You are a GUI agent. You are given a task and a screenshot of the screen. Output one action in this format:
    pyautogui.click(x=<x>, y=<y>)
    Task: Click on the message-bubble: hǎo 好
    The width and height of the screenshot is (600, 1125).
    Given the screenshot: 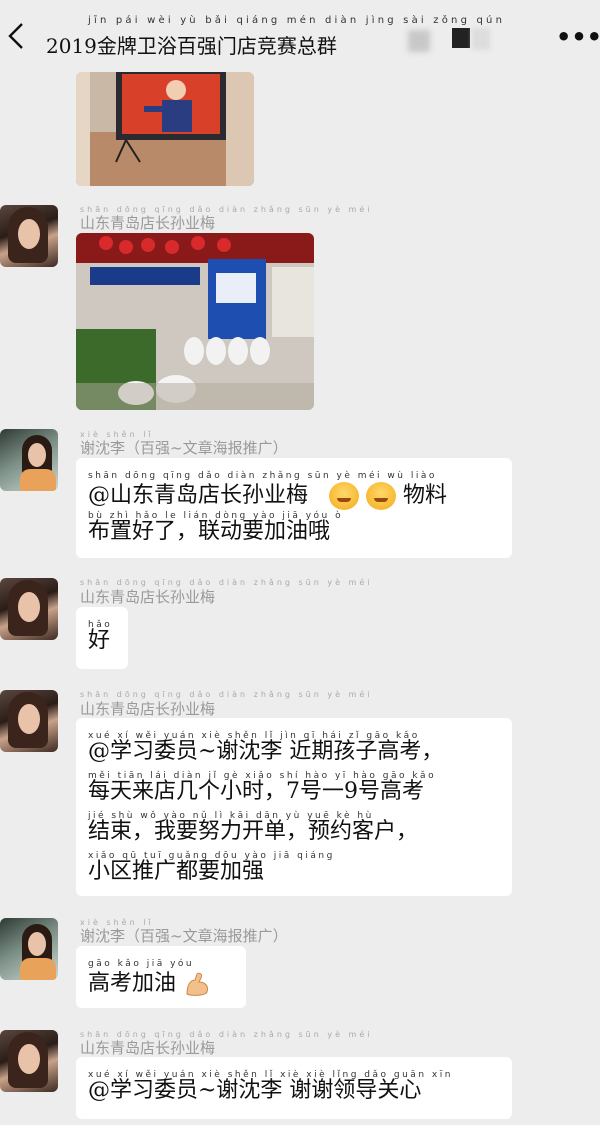 What is the action you would take?
    pyautogui.click(x=102, y=638)
    